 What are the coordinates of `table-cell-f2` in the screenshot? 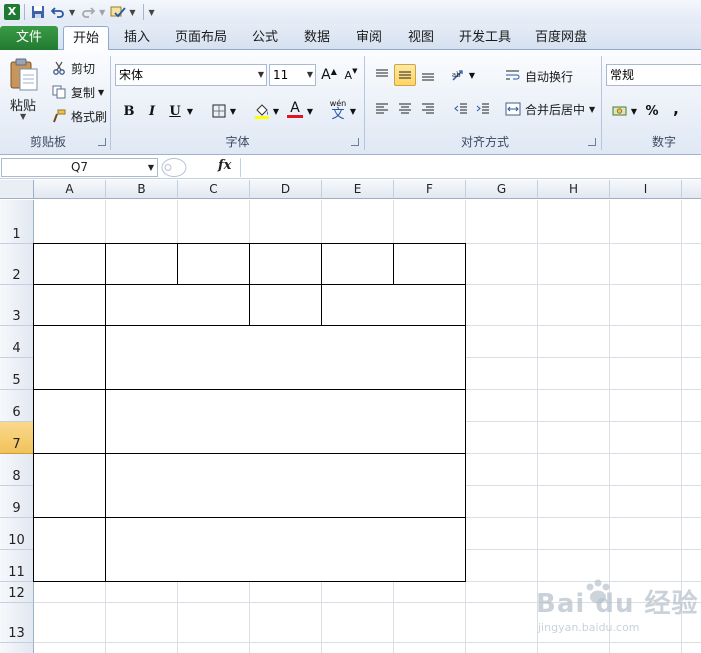 It's located at (429, 264).